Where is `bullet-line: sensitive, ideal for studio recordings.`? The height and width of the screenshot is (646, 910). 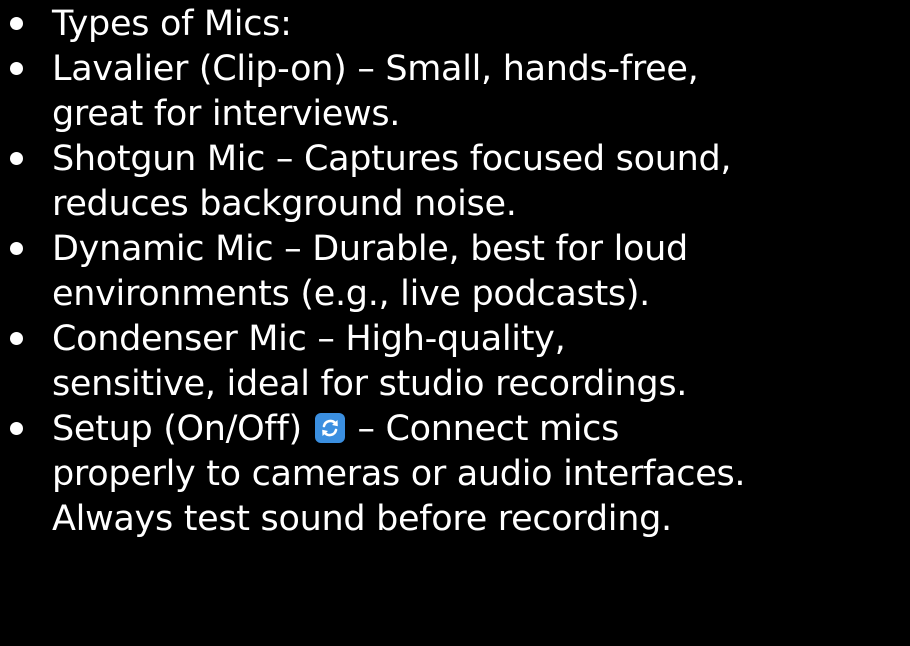
bullet-line: sensitive, ideal for studio recordings. is located at coordinates (370, 384).